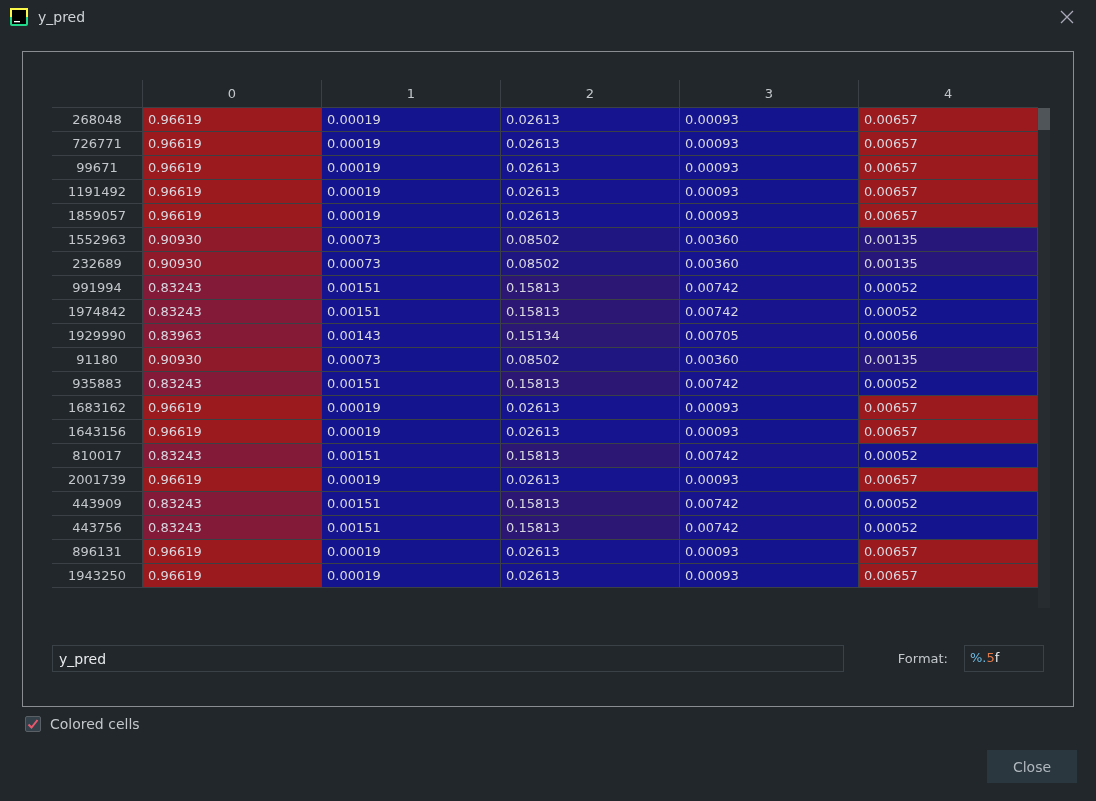 The width and height of the screenshot is (1096, 801). What do you see at coordinates (411, 335) in the screenshot?
I see `table-cell: 0.00143` at bounding box center [411, 335].